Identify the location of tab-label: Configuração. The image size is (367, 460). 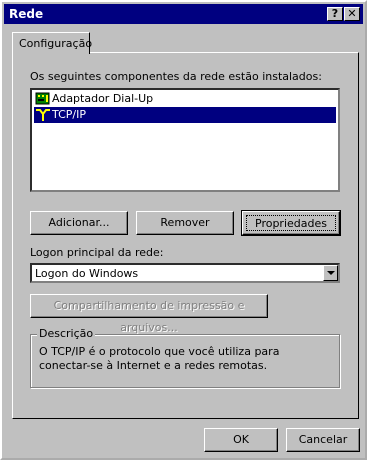
(56, 43).